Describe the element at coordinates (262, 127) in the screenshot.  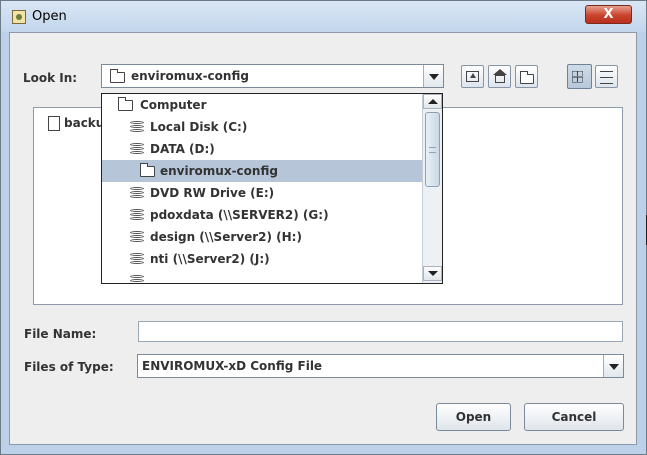
I see `dropdown-item-local-disk: Local Disk (C:)` at that location.